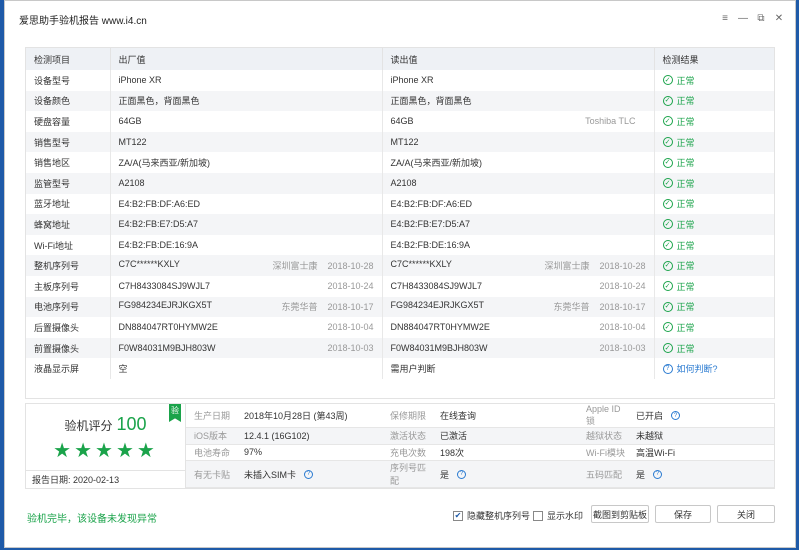 The width and height of the screenshot is (799, 550). What do you see at coordinates (299, 307) in the screenshot?
I see `cell-note: 东莞华普` at bounding box center [299, 307].